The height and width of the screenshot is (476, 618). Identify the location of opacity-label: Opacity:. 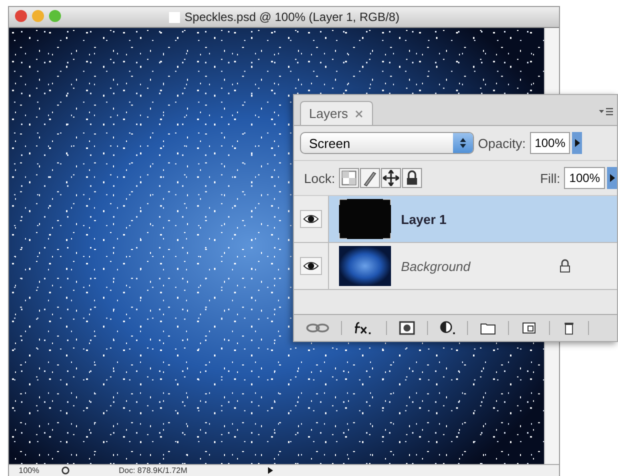
(502, 143).